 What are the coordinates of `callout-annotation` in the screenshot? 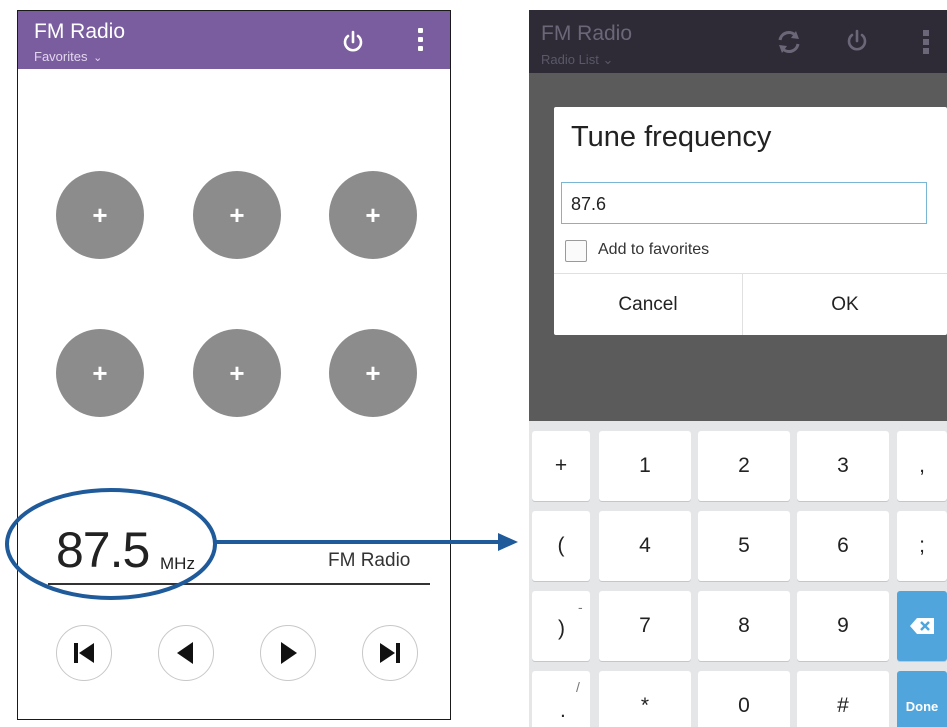 It's located at (261, 544).